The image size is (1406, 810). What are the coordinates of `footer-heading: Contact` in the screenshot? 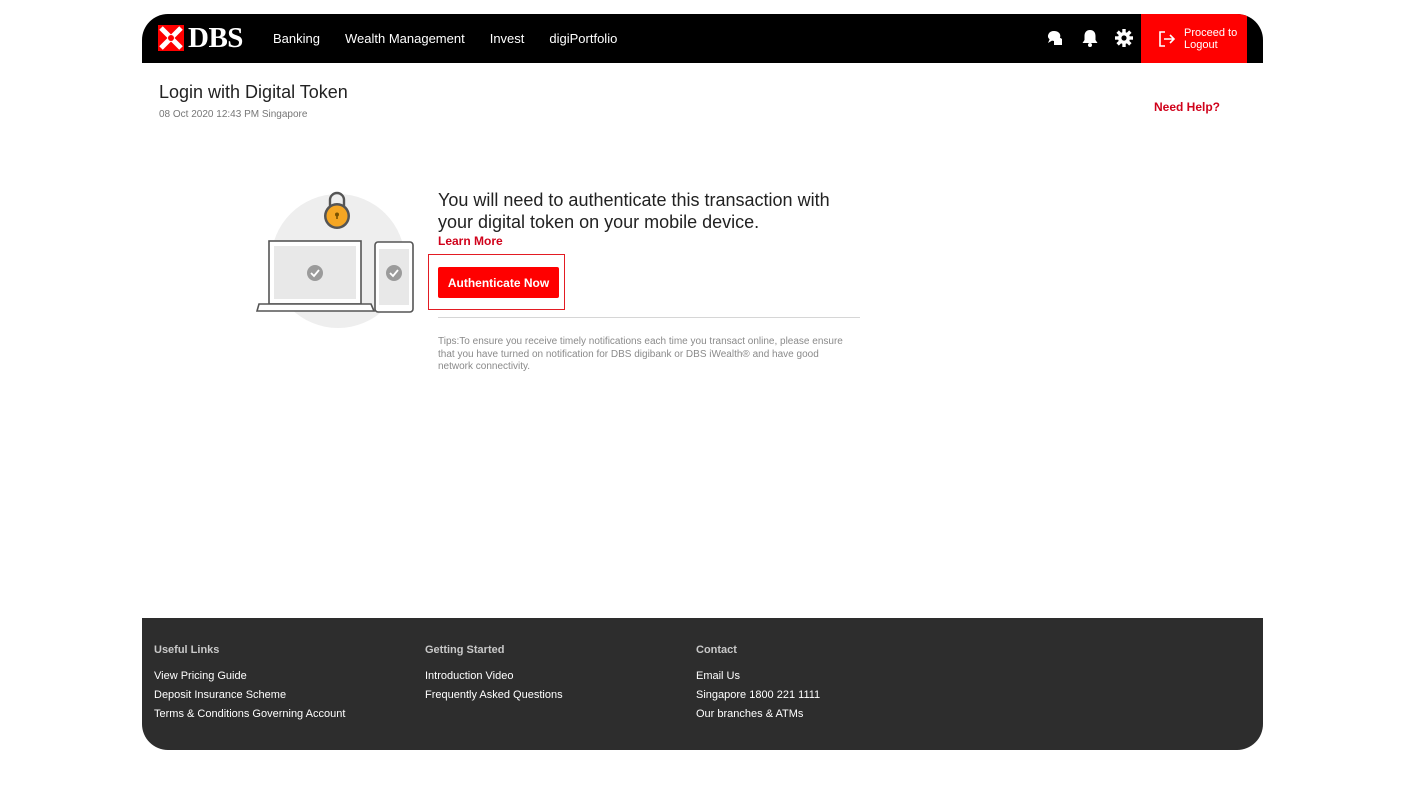 It's located at (716, 650).